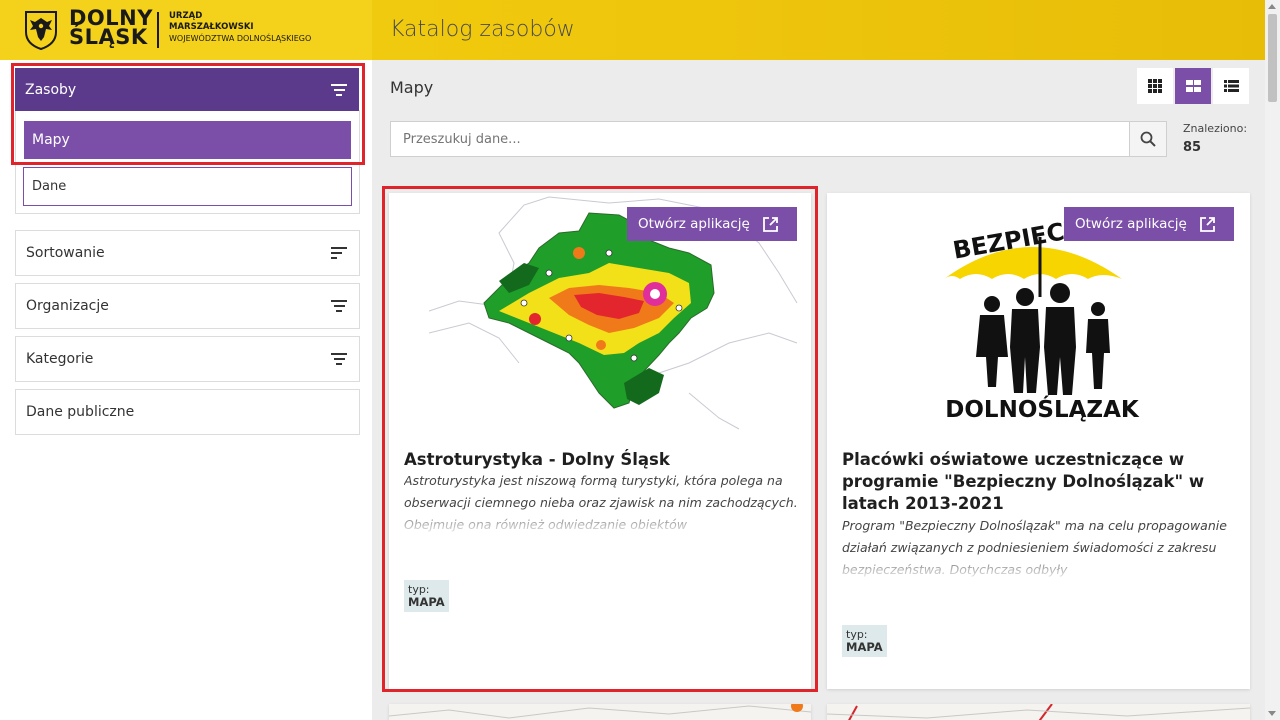 The image size is (1280, 720). I want to click on organizations-filter: Organizacje, so click(187, 306).